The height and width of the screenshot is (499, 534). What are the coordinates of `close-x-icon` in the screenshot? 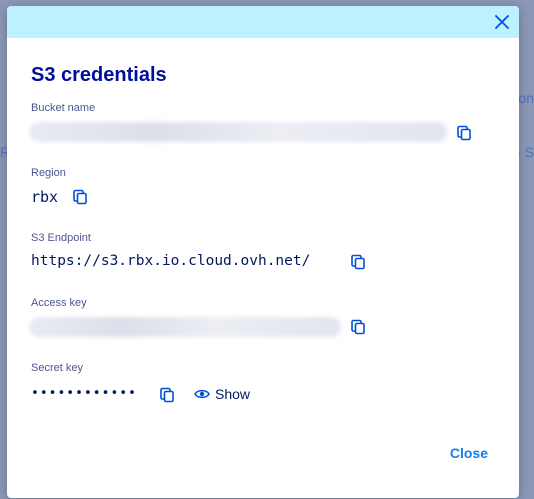 It's located at (502, 22).